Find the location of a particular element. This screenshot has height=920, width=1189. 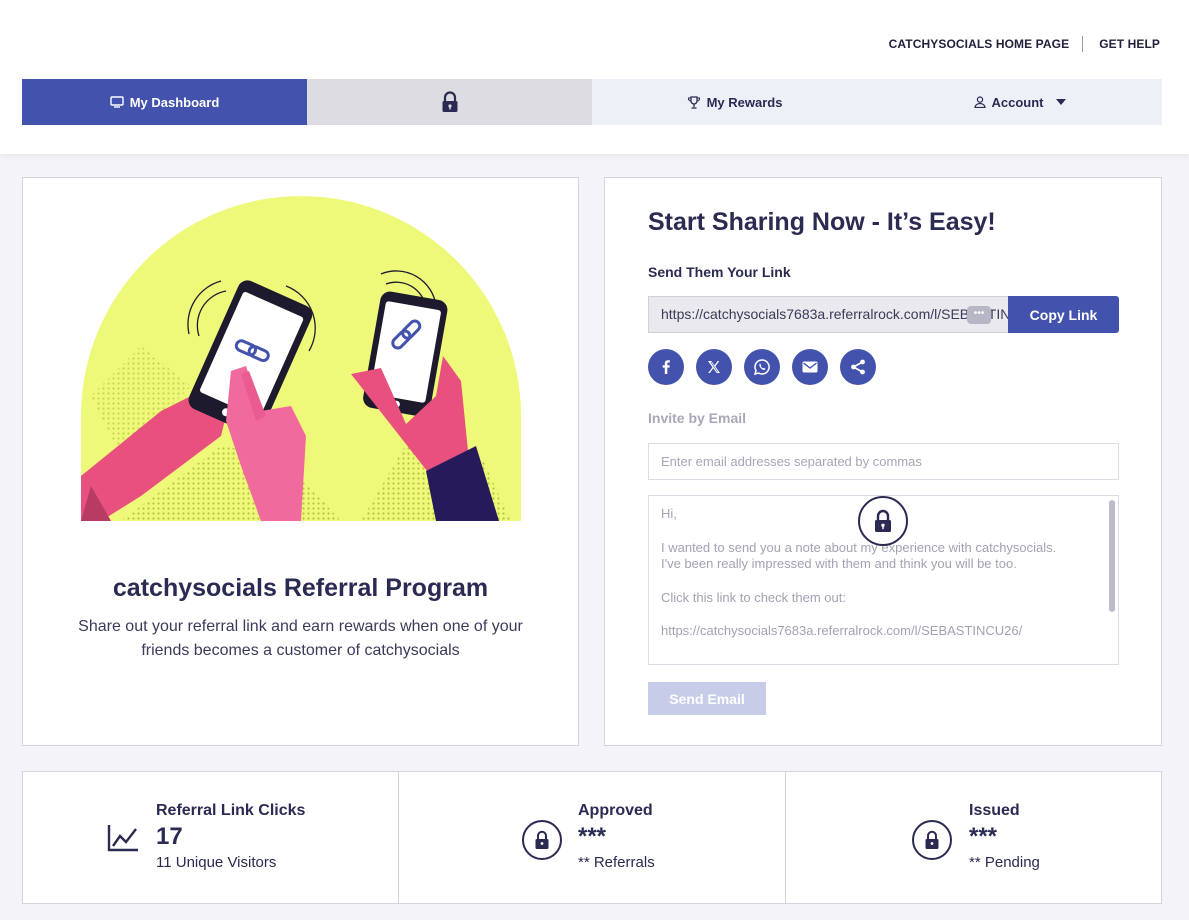

tab-account: Account is located at coordinates (1019, 102).